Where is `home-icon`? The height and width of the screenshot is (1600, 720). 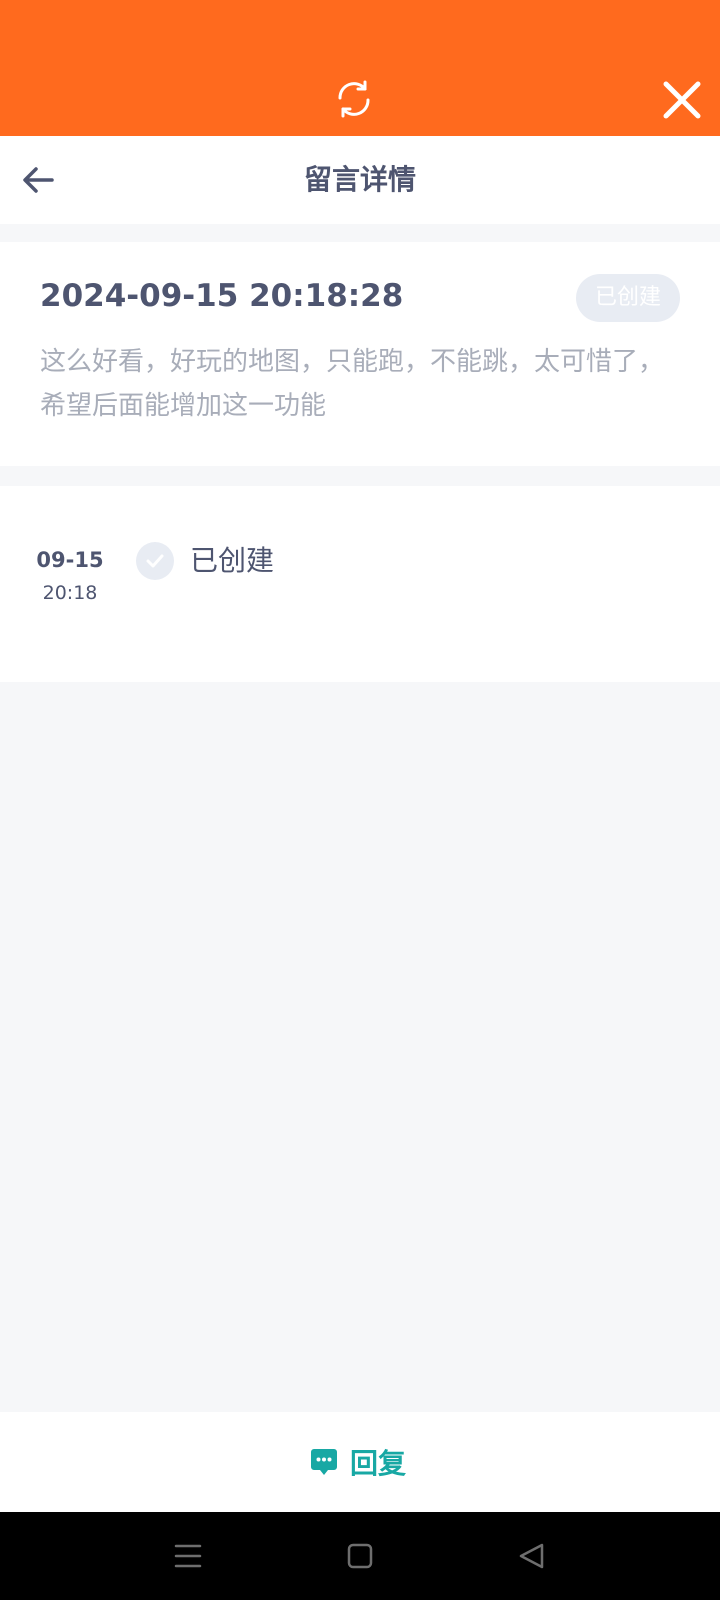 home-icon is located at coordinates (360, 1556).